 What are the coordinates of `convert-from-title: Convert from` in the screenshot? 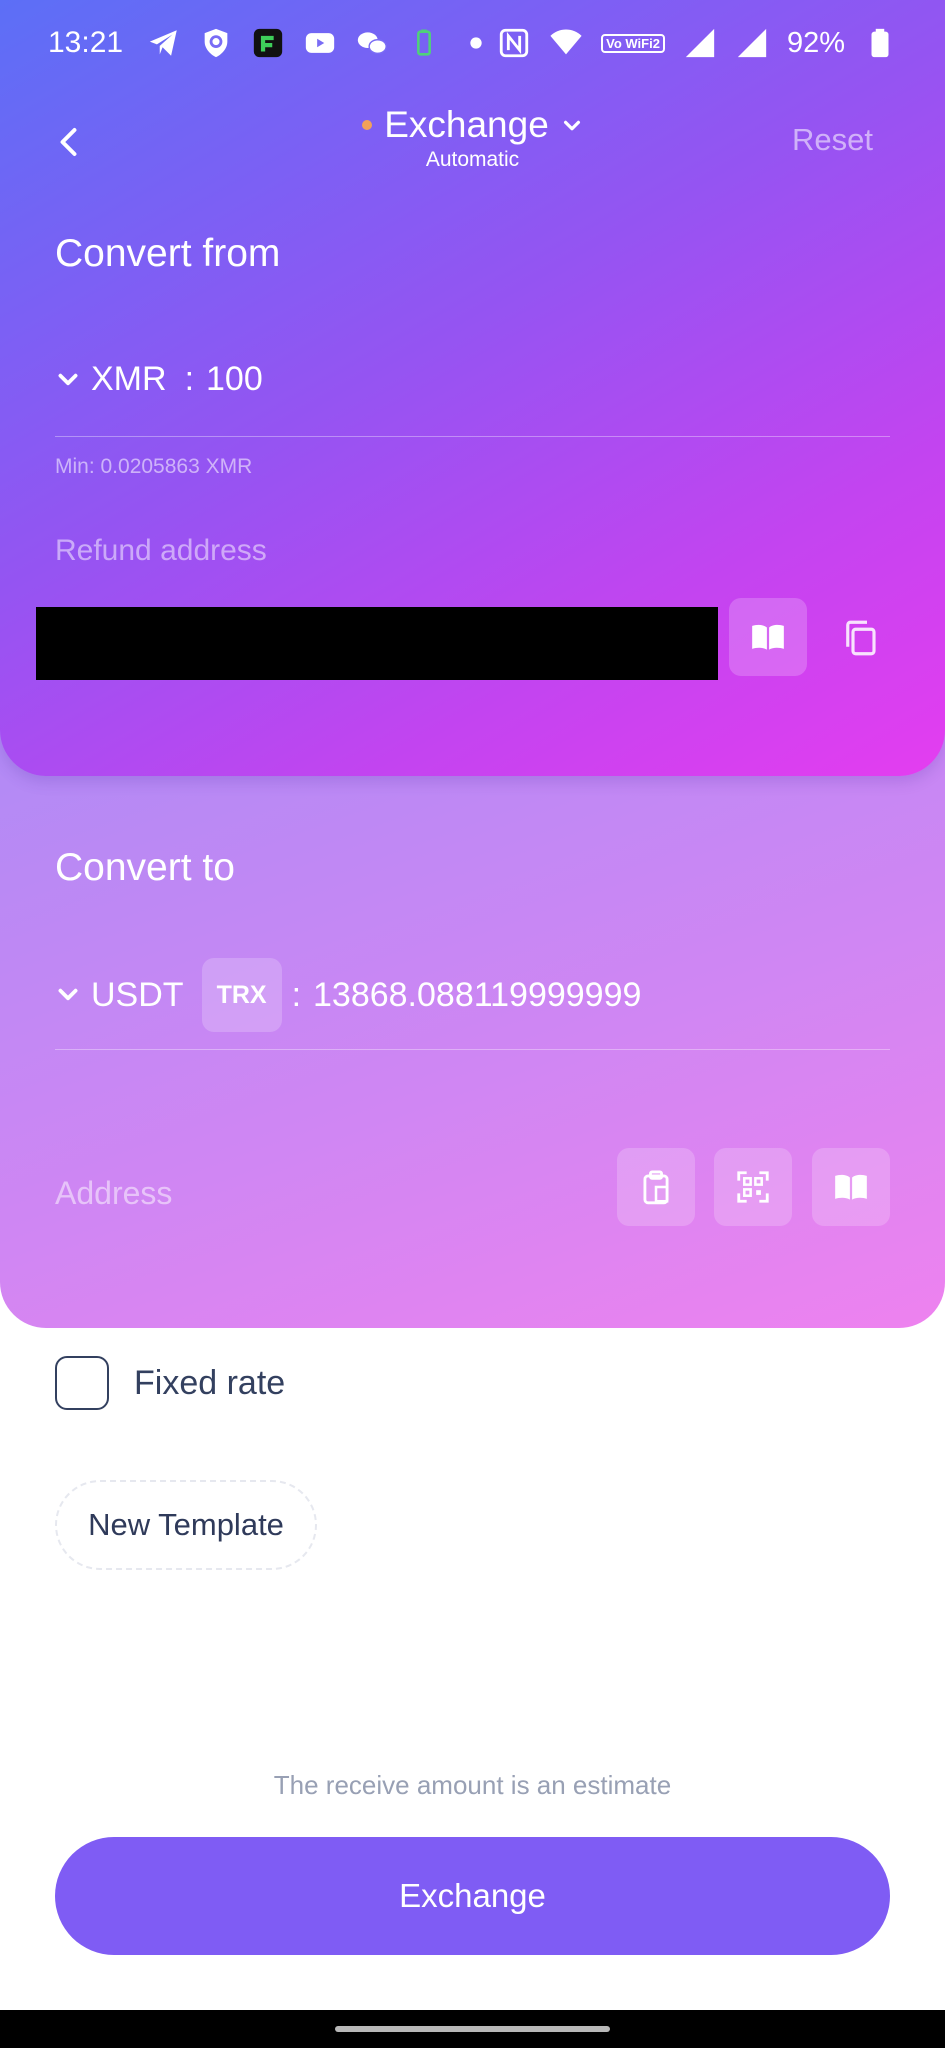 It's located at (168, 253).